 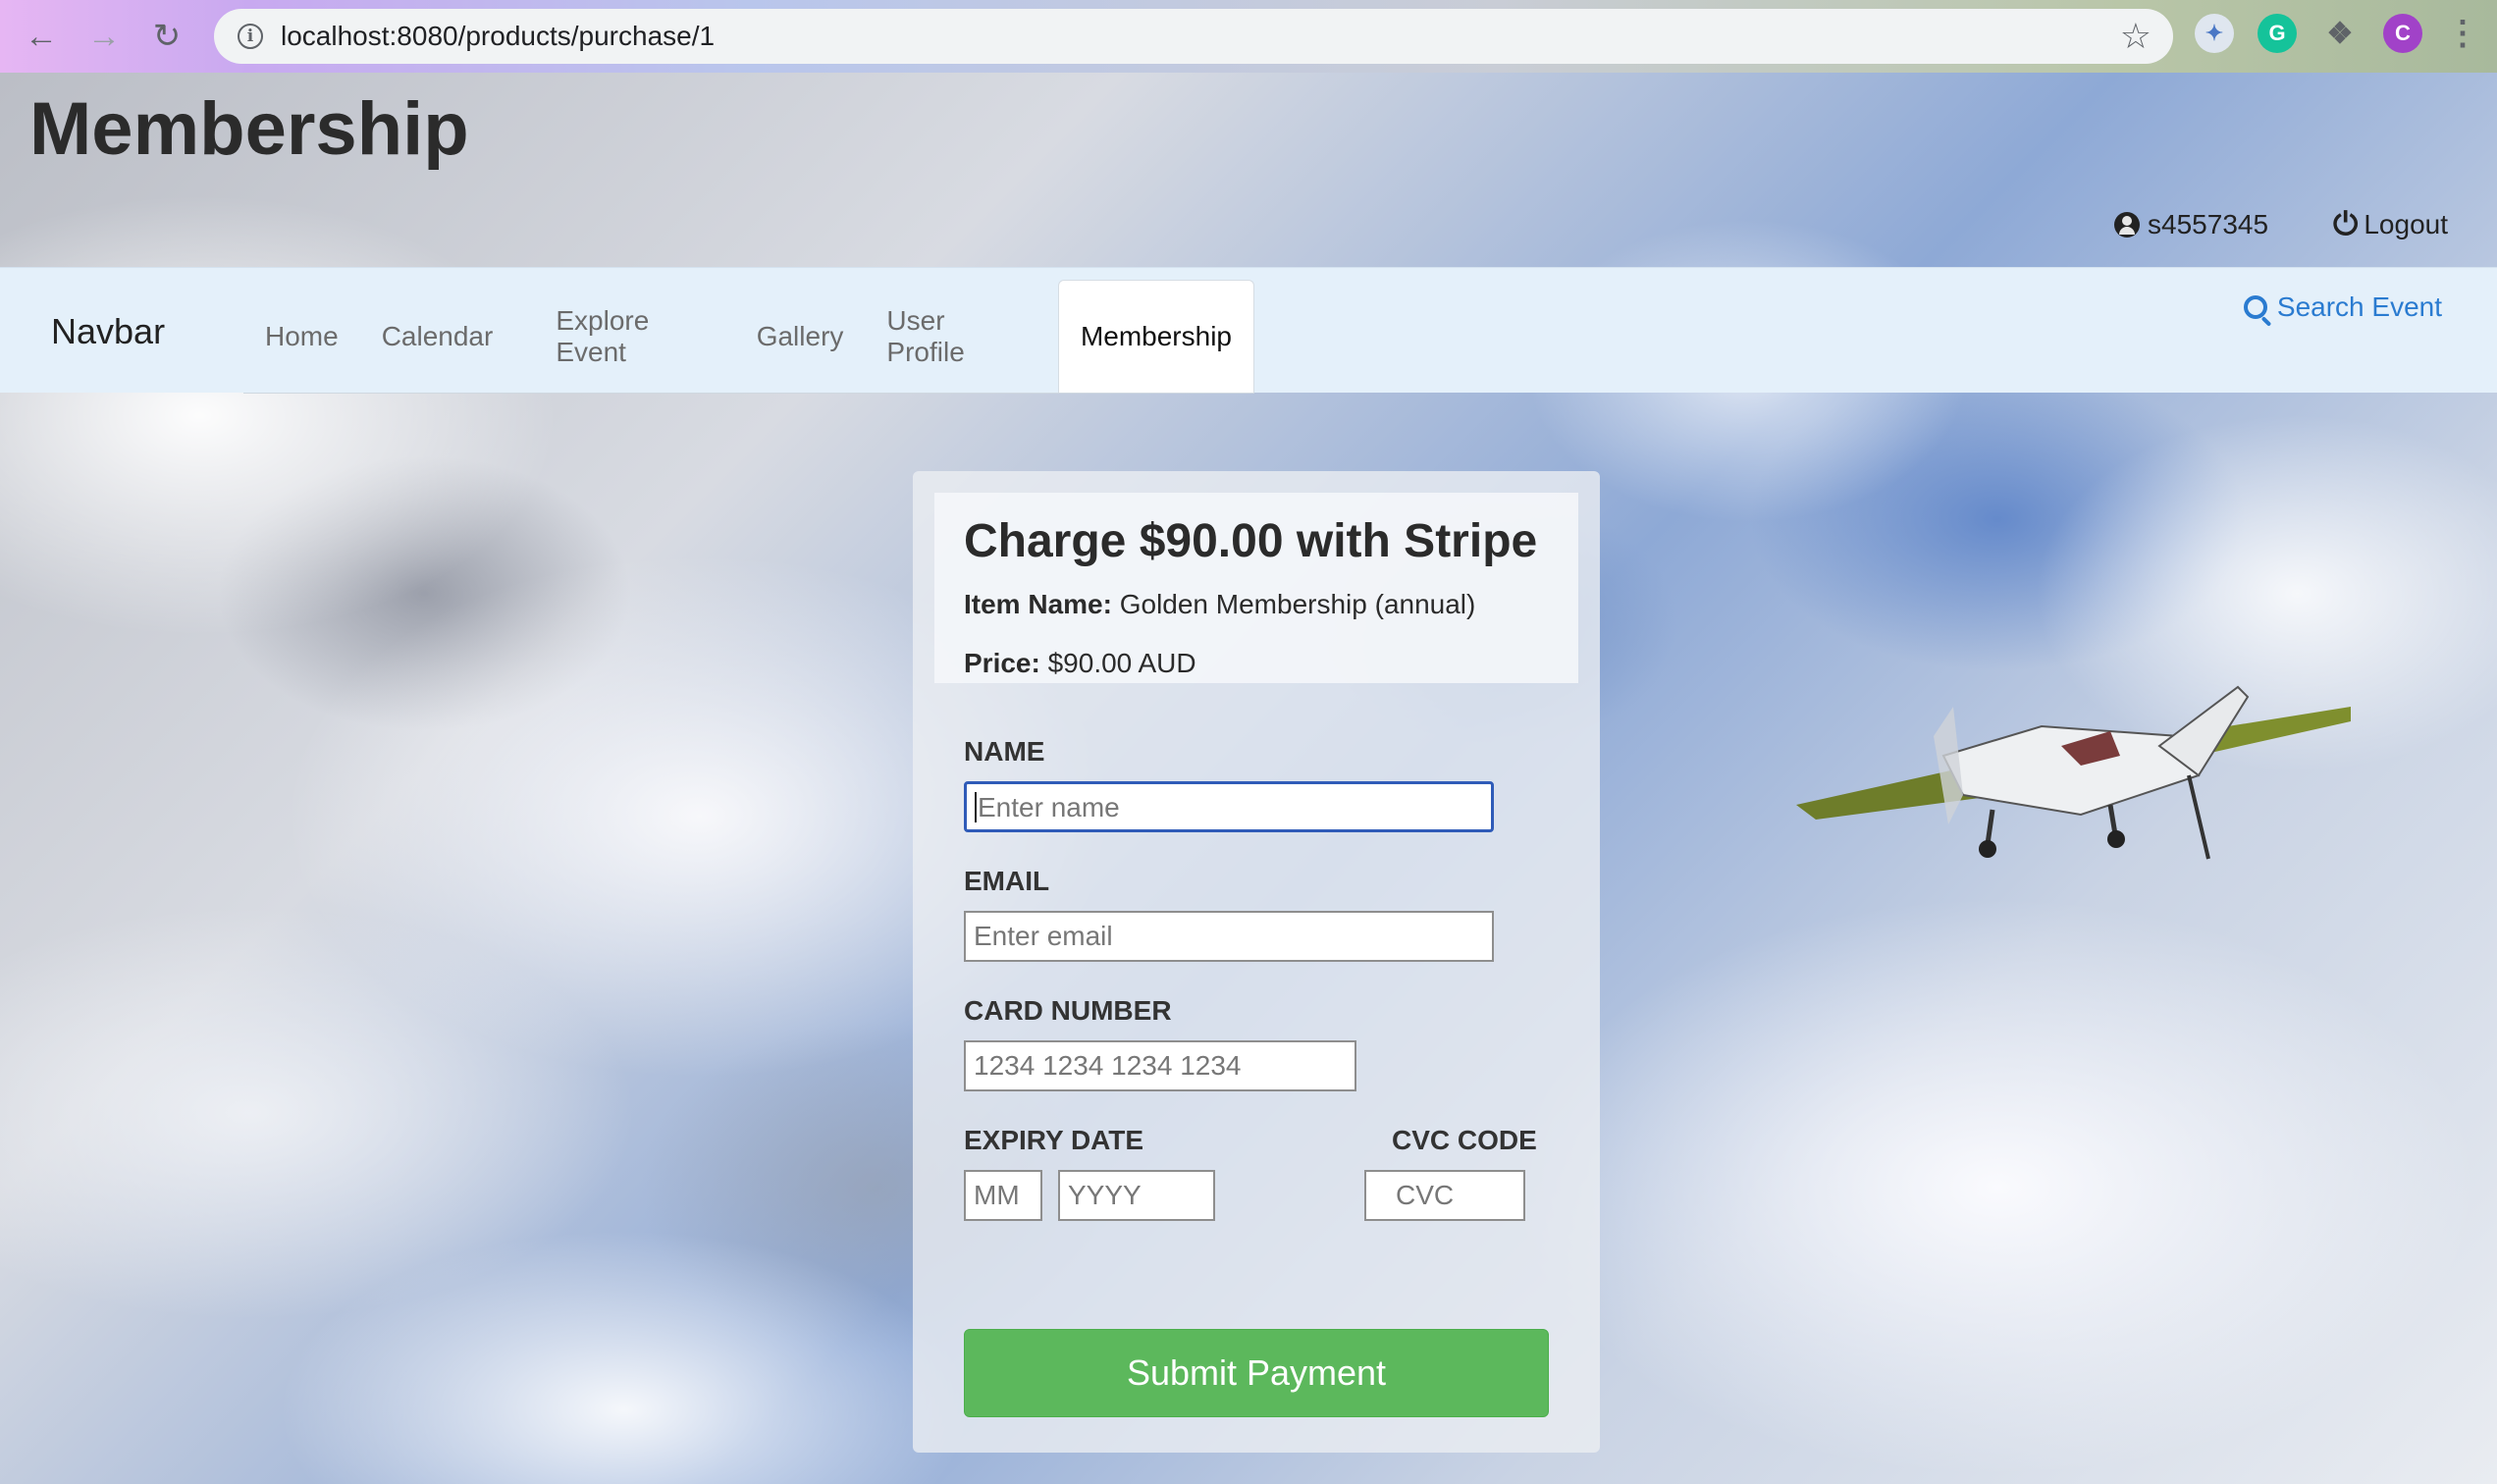 What do you see at coordinates (997, 1195) in the screenshot?
I see `month-placeholder: MM` at bounding box center [997, 1195].